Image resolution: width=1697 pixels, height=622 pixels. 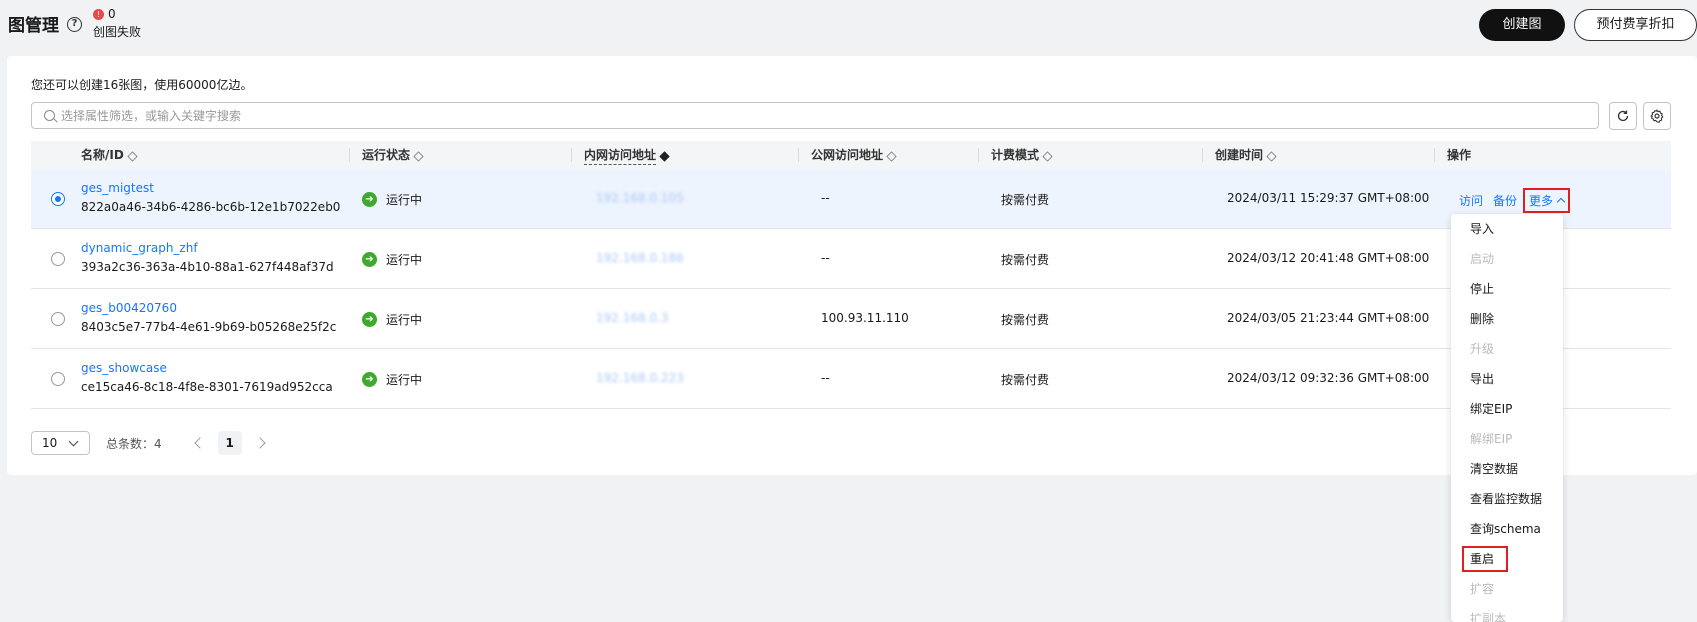 What do you see at coordinates (1491, 439) in the screenshot?
I see `menu-item-unbind-eip: 解绑EIP` at bounding box center [1491, 439].